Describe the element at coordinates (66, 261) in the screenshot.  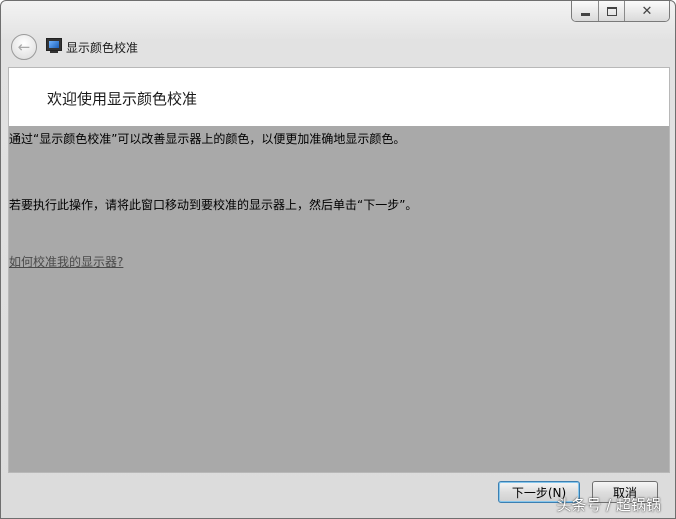
I see `help-link: 如何校准我的显示器?` at that location.